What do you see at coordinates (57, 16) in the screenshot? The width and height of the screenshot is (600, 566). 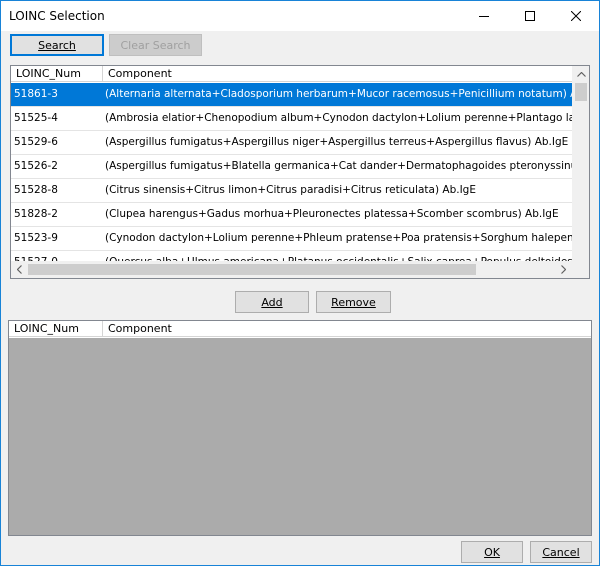 I see `window-title: LOINC Selection` at bounding box center [57, 16].